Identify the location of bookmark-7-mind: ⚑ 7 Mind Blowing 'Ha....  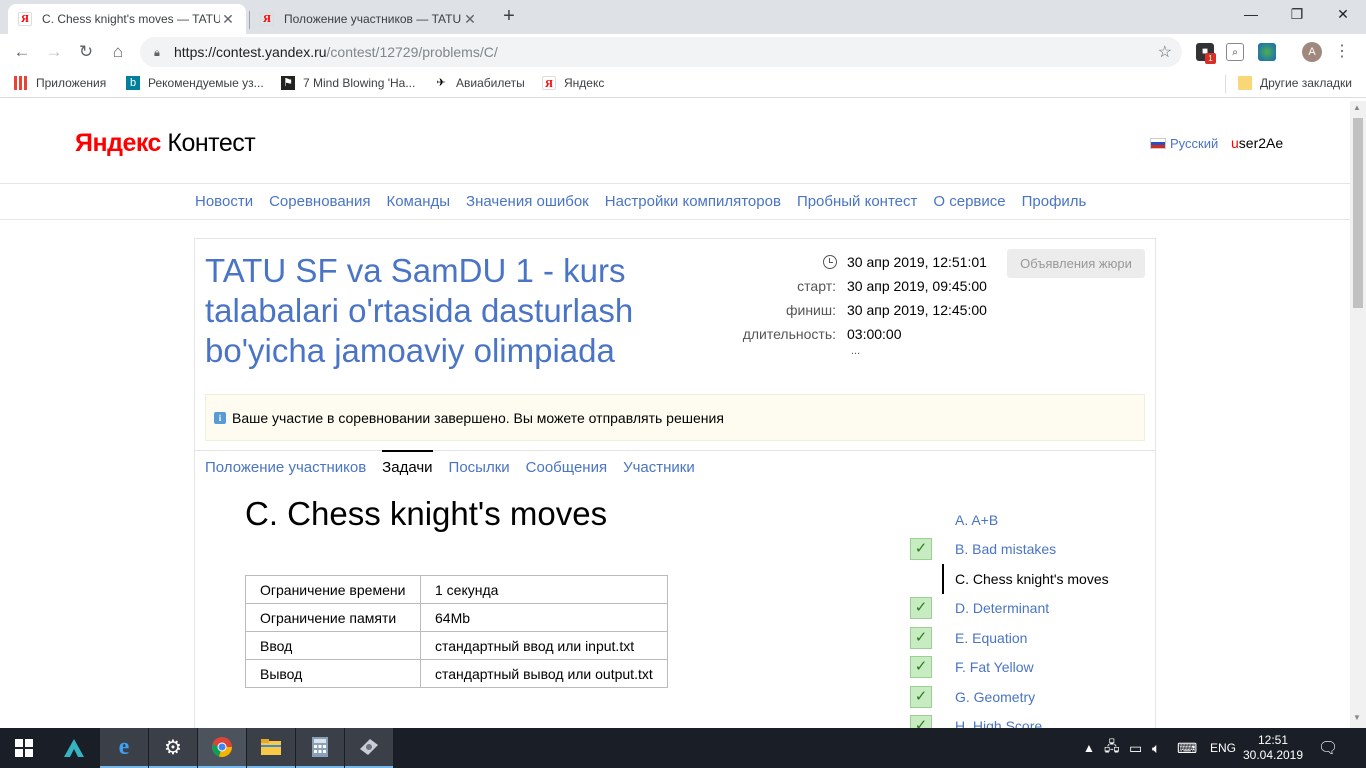
(348, 83).